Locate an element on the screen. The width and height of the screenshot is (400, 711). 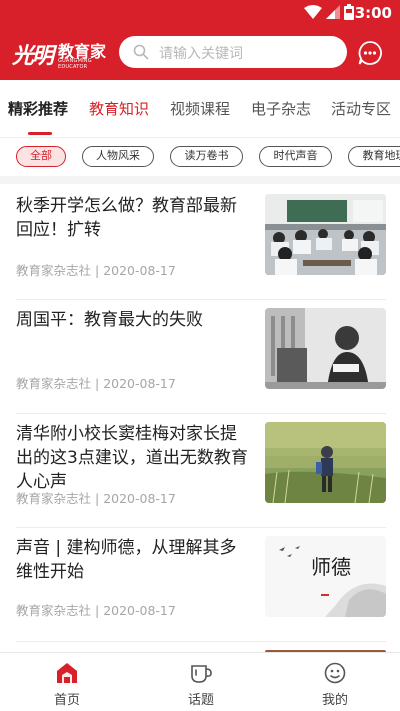
battery-icon is located at coordinates (349, 12).